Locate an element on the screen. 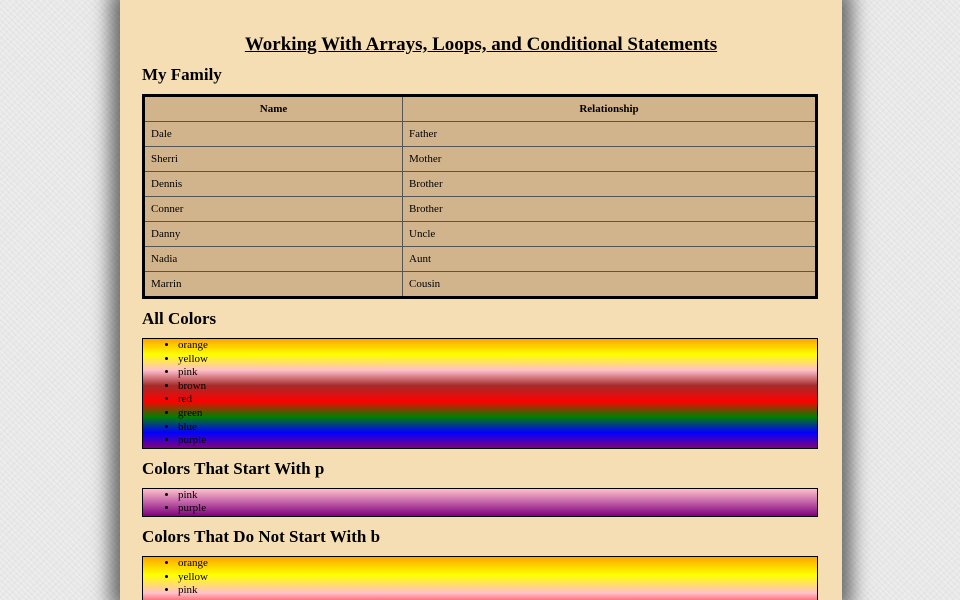 The height and width of the screenshot is (600, 960). all-colors-heading: All Colors is located at coordinates (179, 318).